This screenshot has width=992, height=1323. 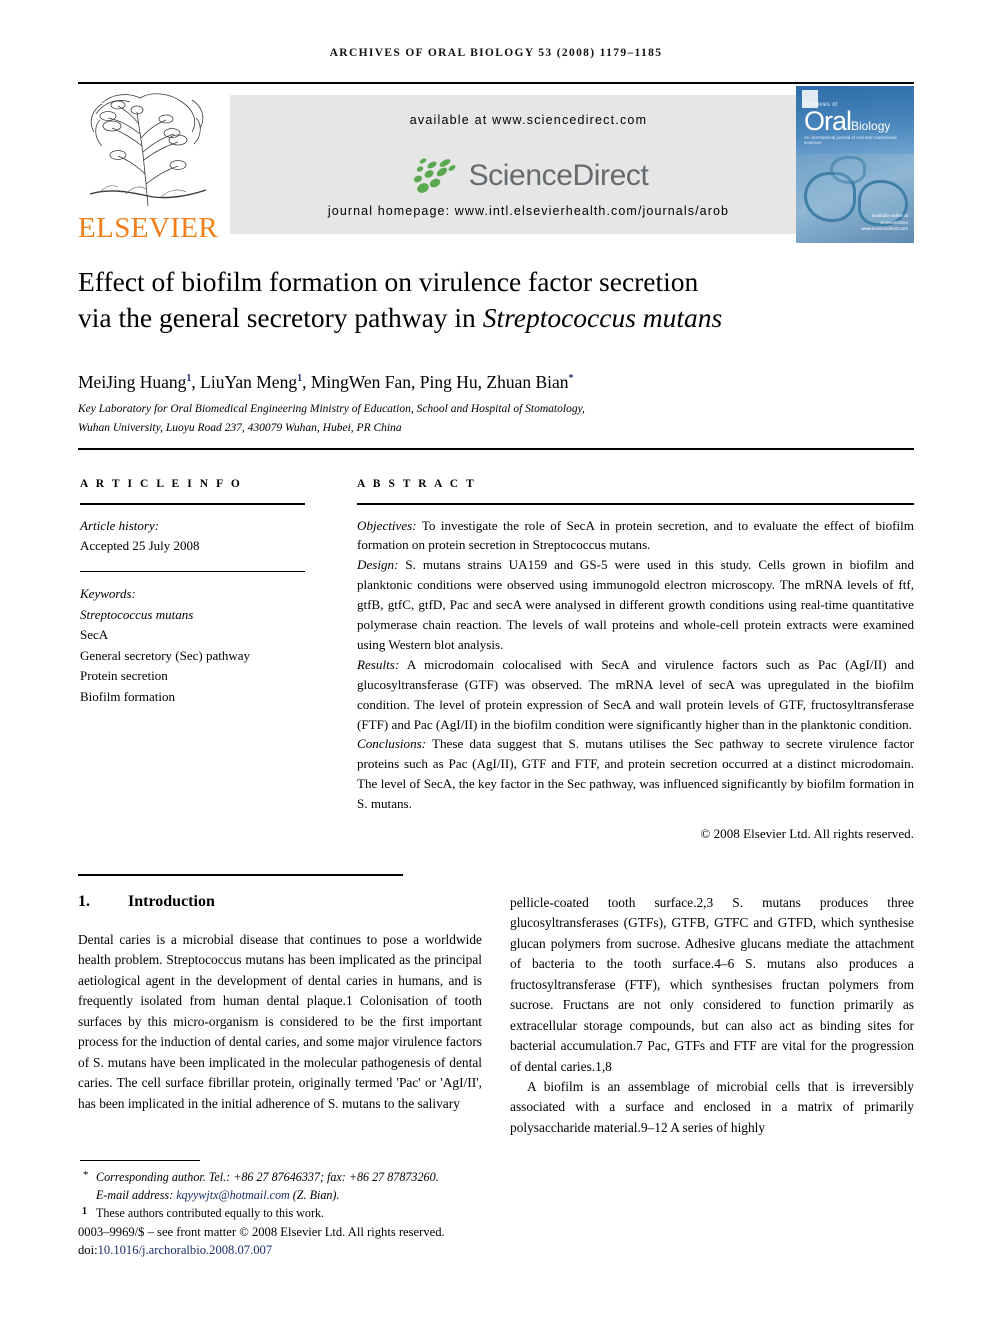 I want to click on cover-cell-blob, so click(x=848, y=170).